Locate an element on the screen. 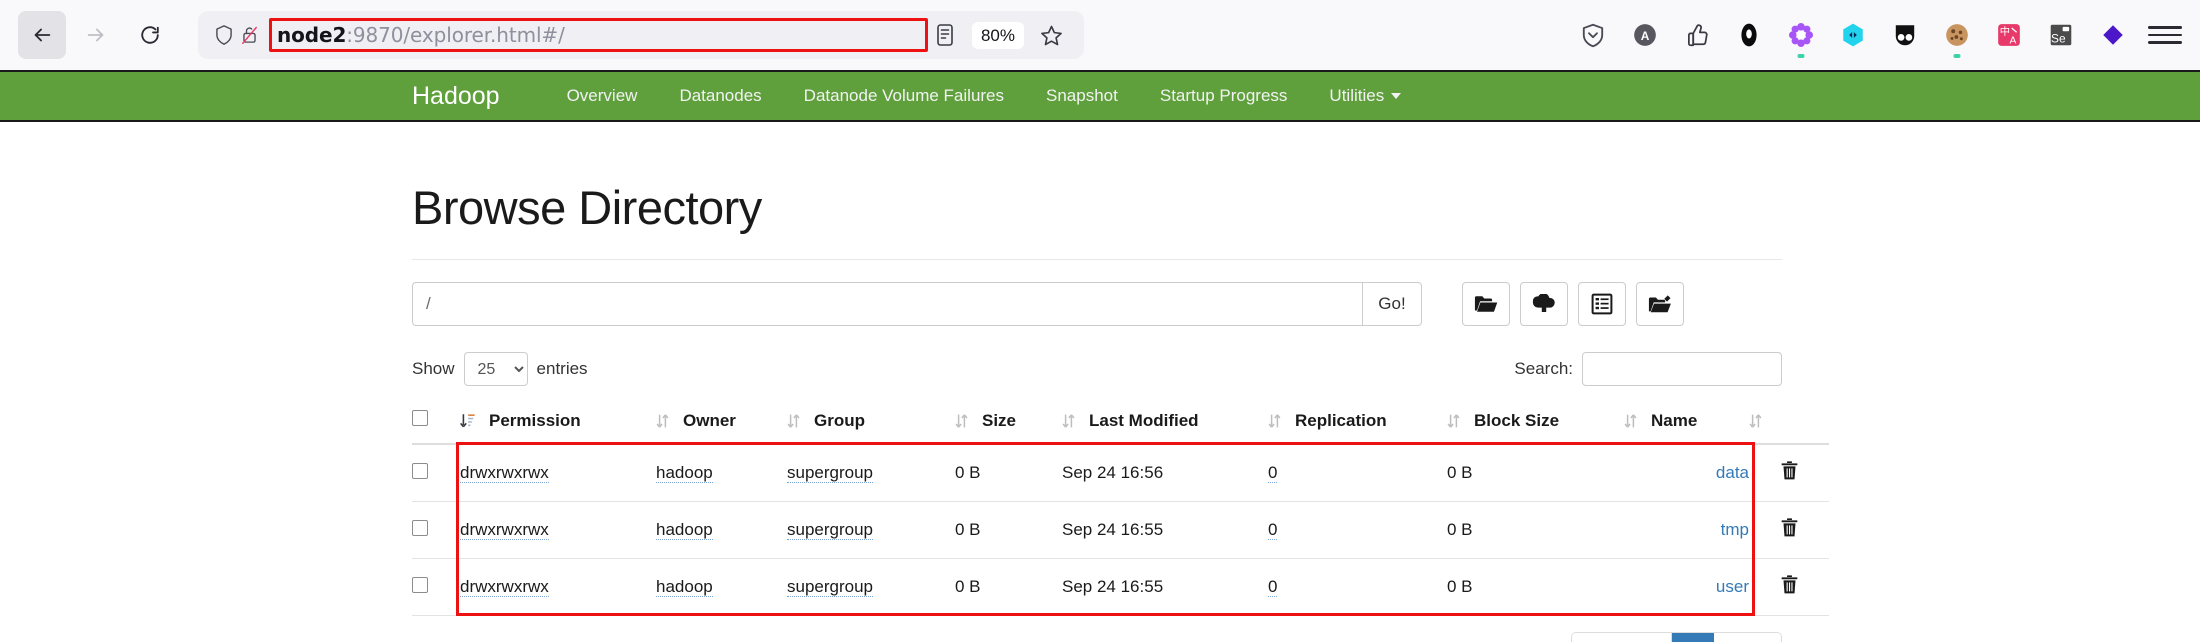  file-name-link: tmp is located at coordinates (1735, 529).